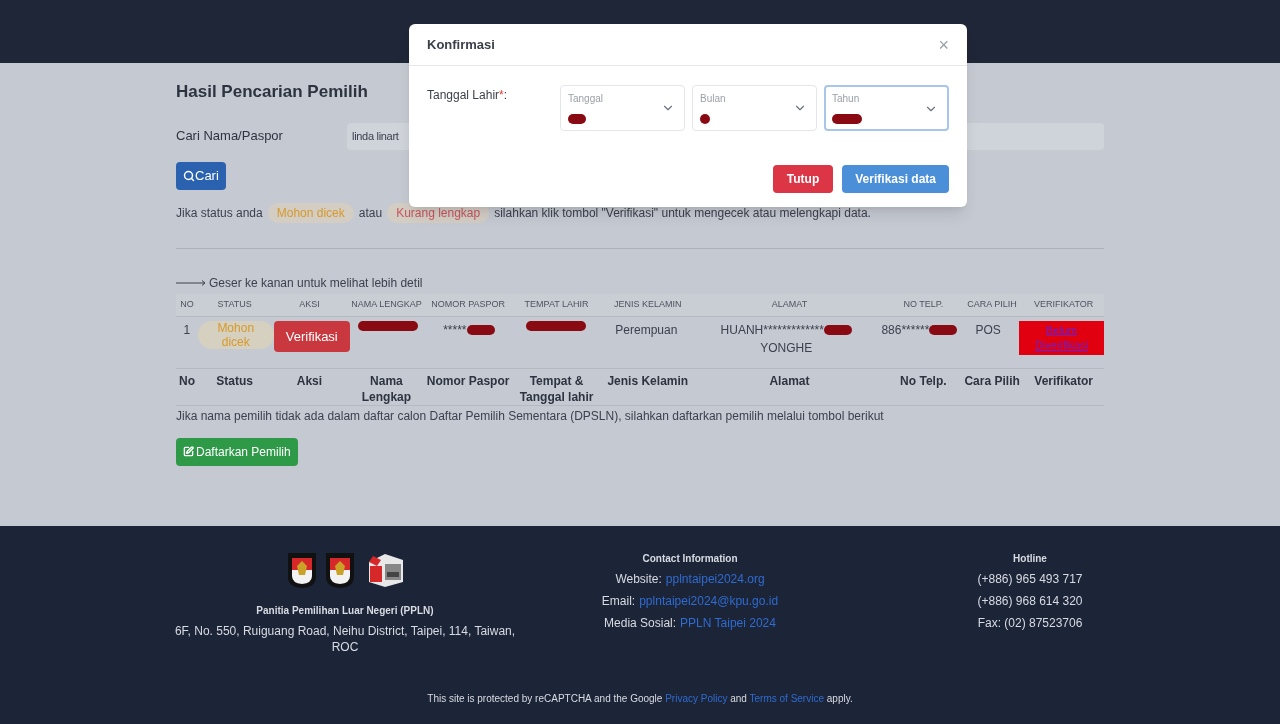 This screenshot has width=1280, height=724. What do you see at coordinates (772, 330) in the screenshot?
I see `table-cell-text: HUANH*************` at bounding box center [772, 330].